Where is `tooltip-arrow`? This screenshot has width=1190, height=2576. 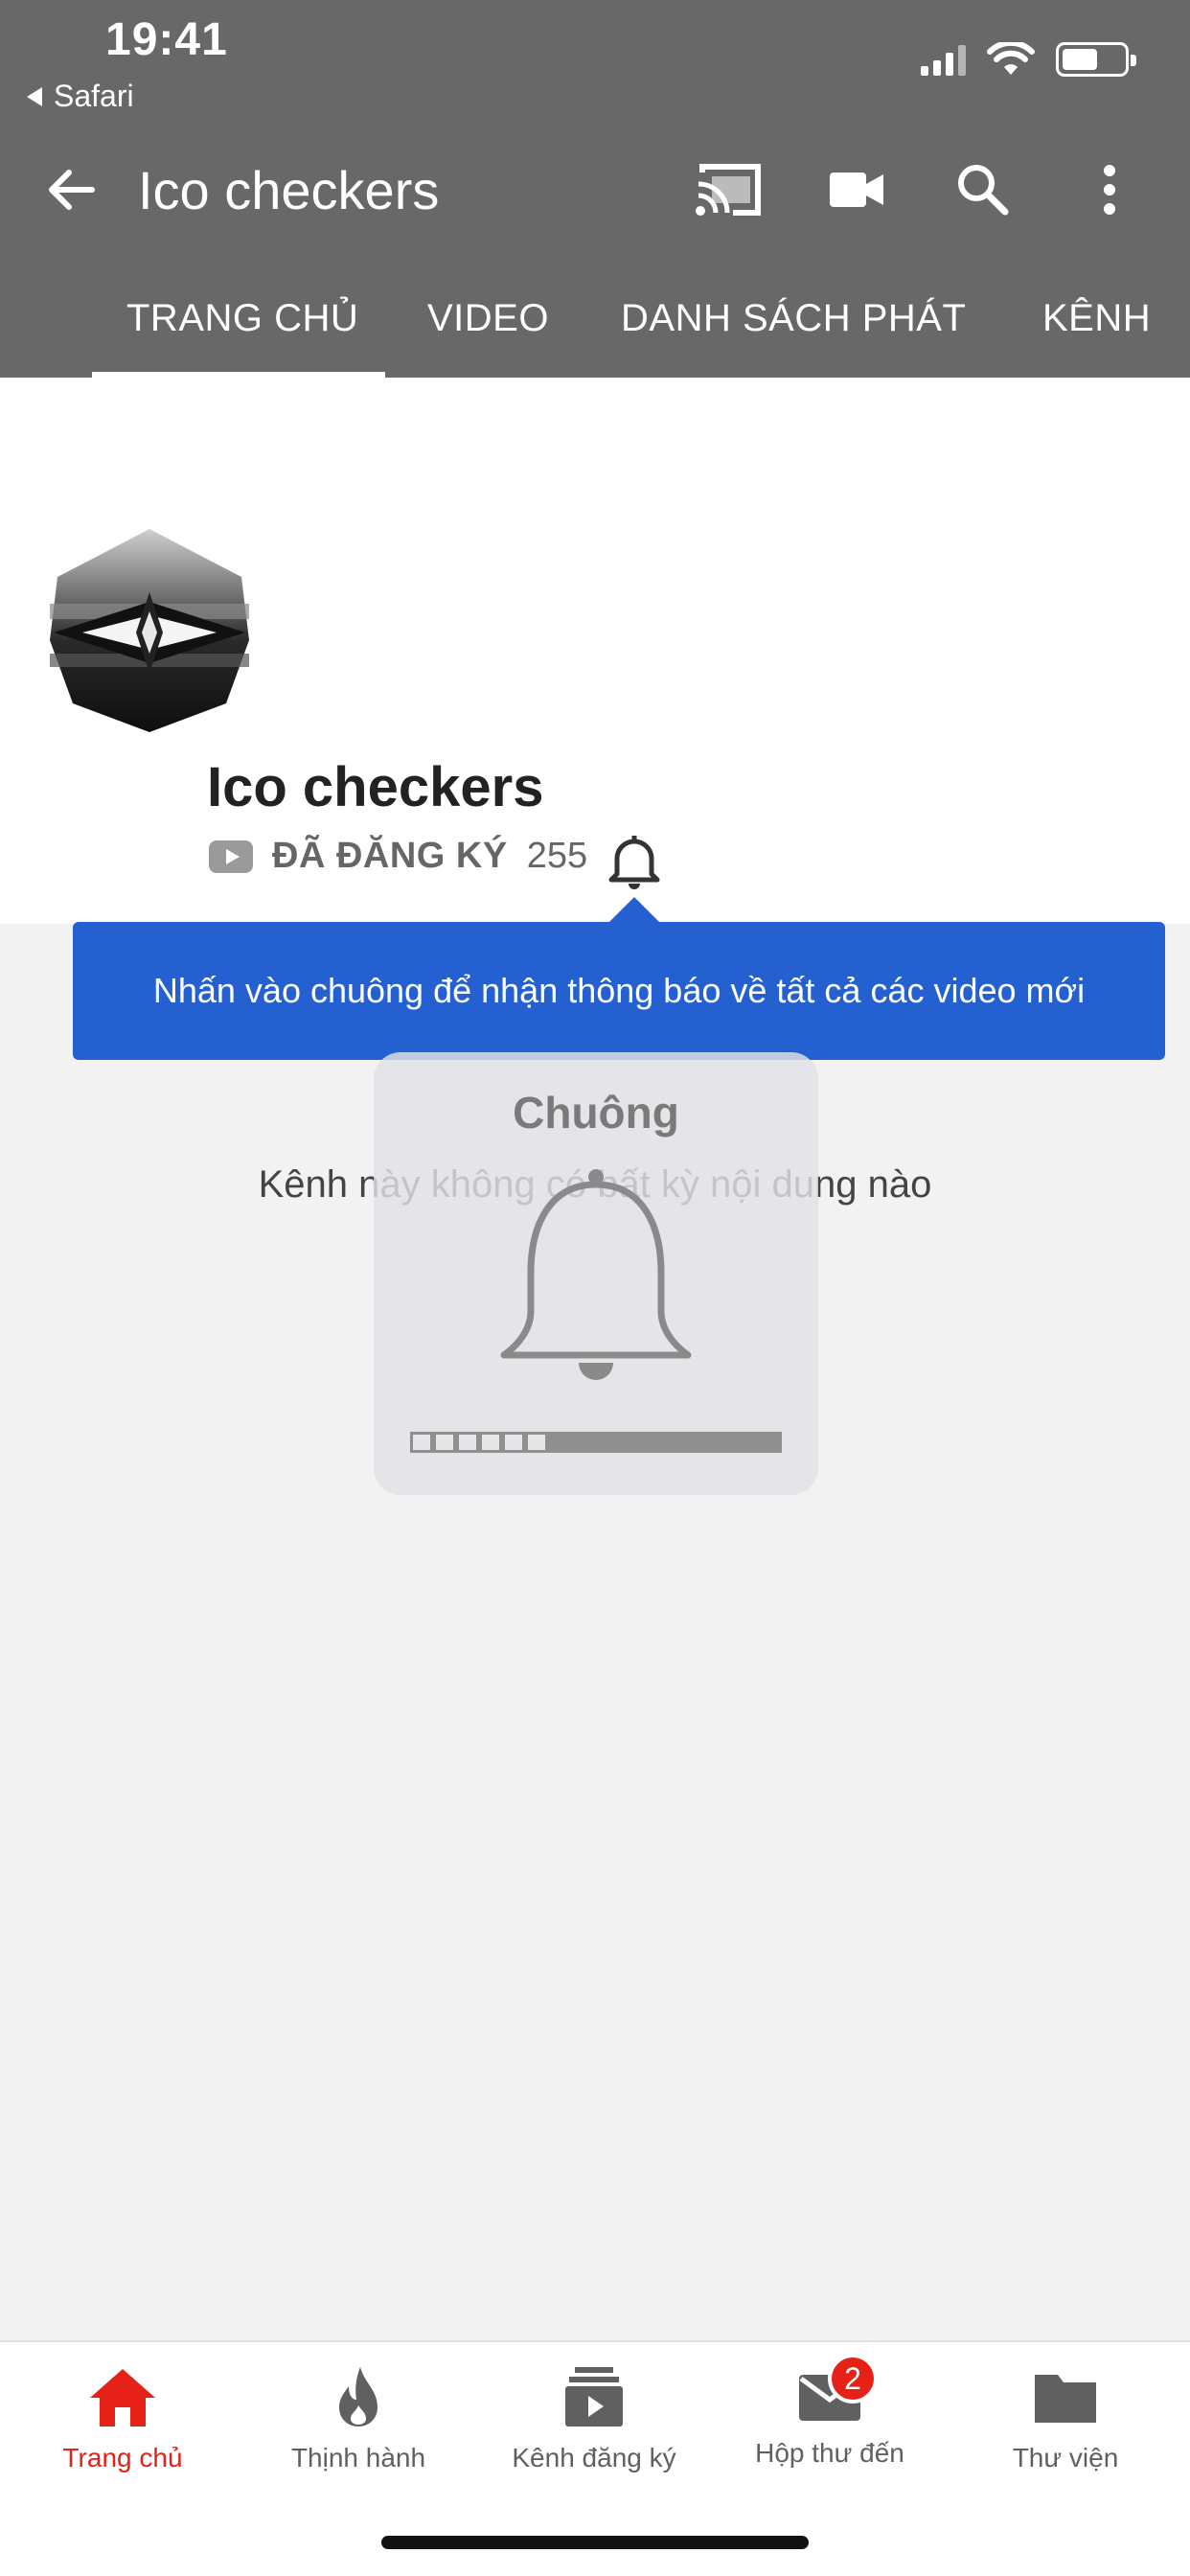
tooltip-arrow is located at coordinates (634, 910).